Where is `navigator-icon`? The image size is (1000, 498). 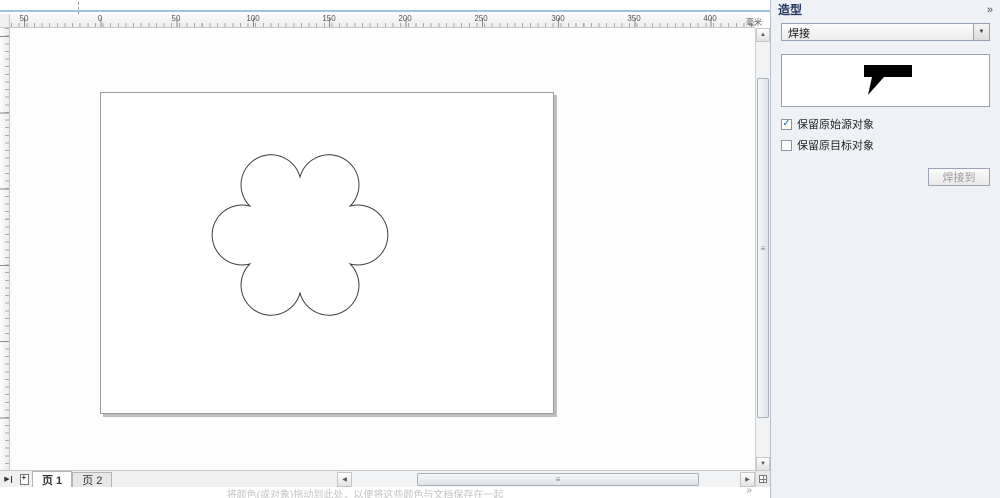 navigator-icon is located at coordinates (763, 479).